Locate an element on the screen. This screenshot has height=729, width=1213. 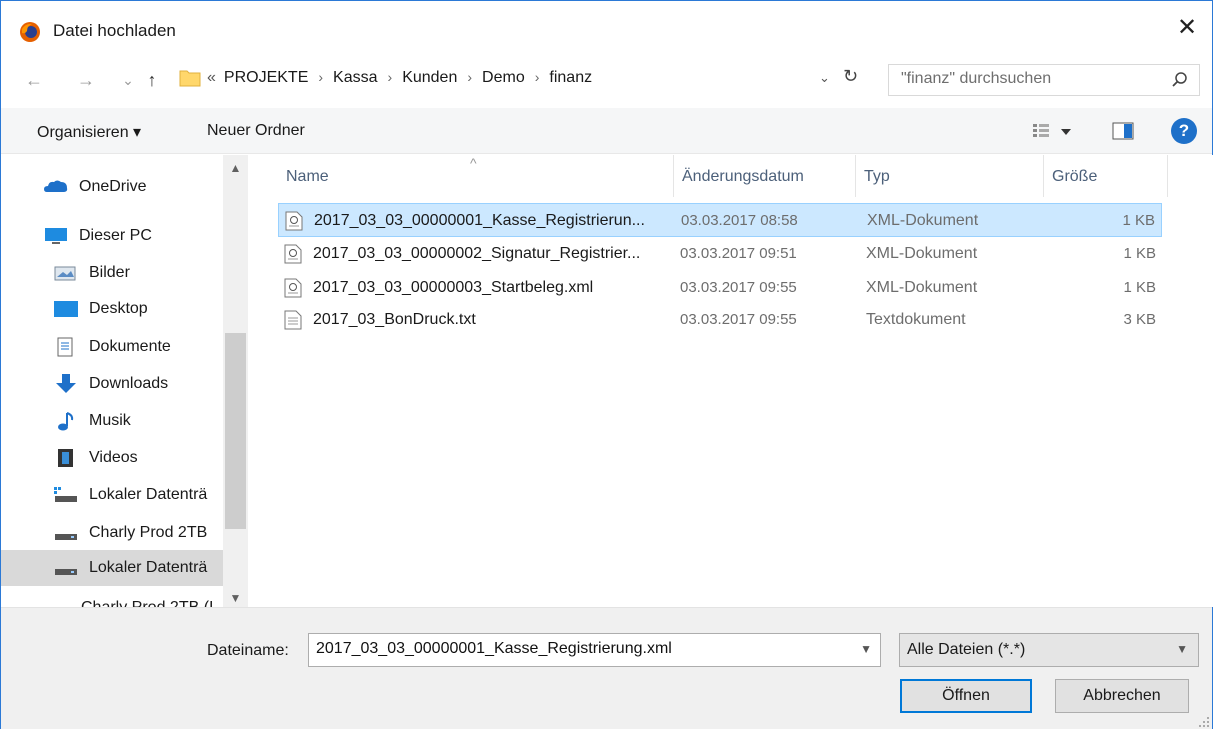
breadcrumb-kunden: Kunden is located at coordinates (429, 78).